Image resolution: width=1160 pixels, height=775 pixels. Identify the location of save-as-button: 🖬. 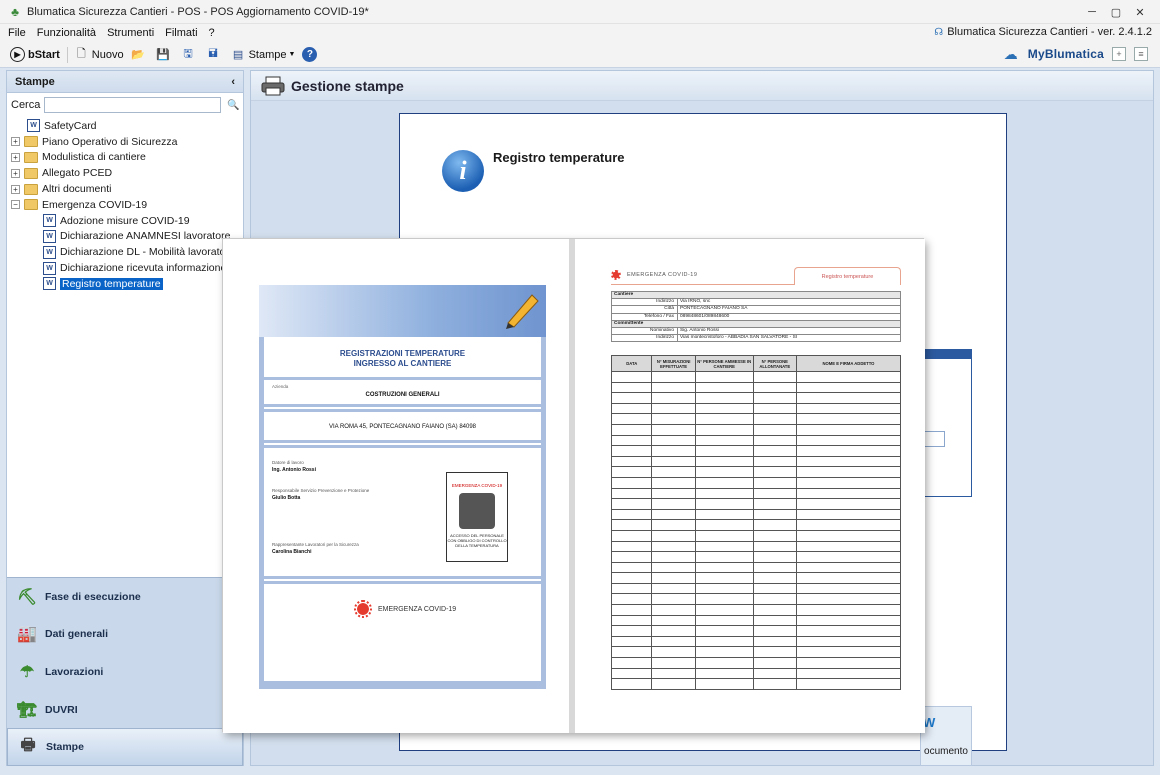
(215, 54).